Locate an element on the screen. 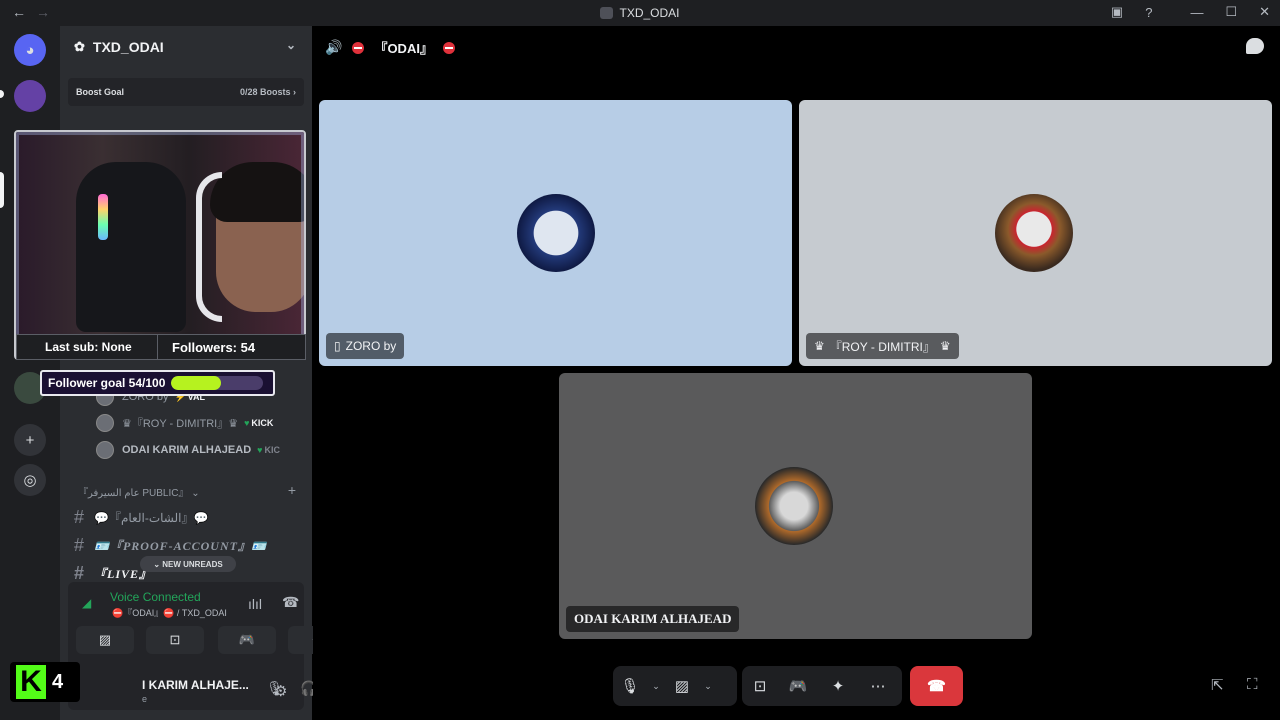 This screenshot has height=720, width=1280. voice-member: ODAI KARIM ALHAJEAD ♥ KIC is located at coordinates (188, 450).